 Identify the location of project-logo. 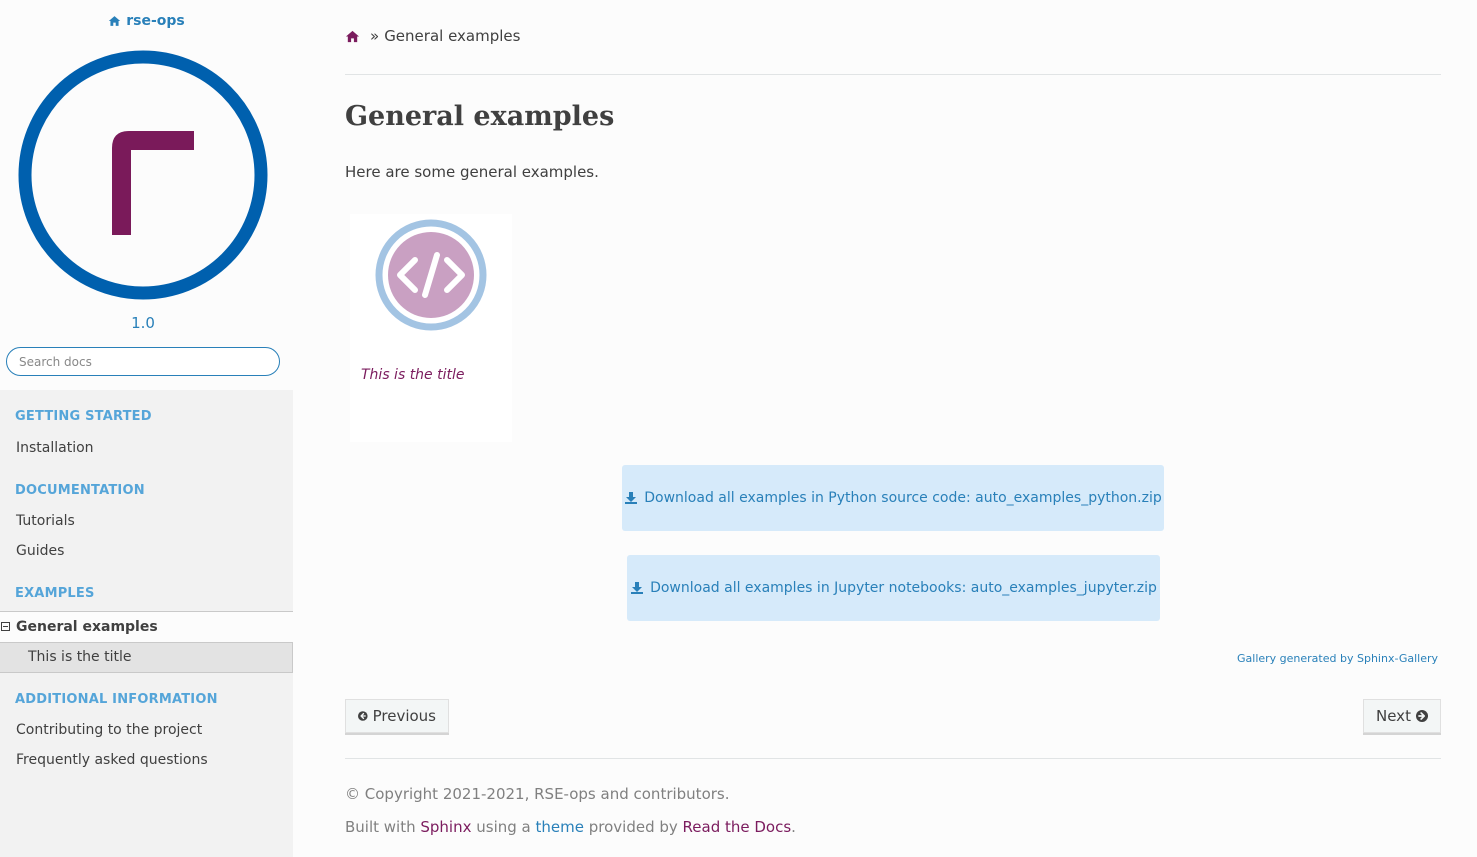
(143, 175).